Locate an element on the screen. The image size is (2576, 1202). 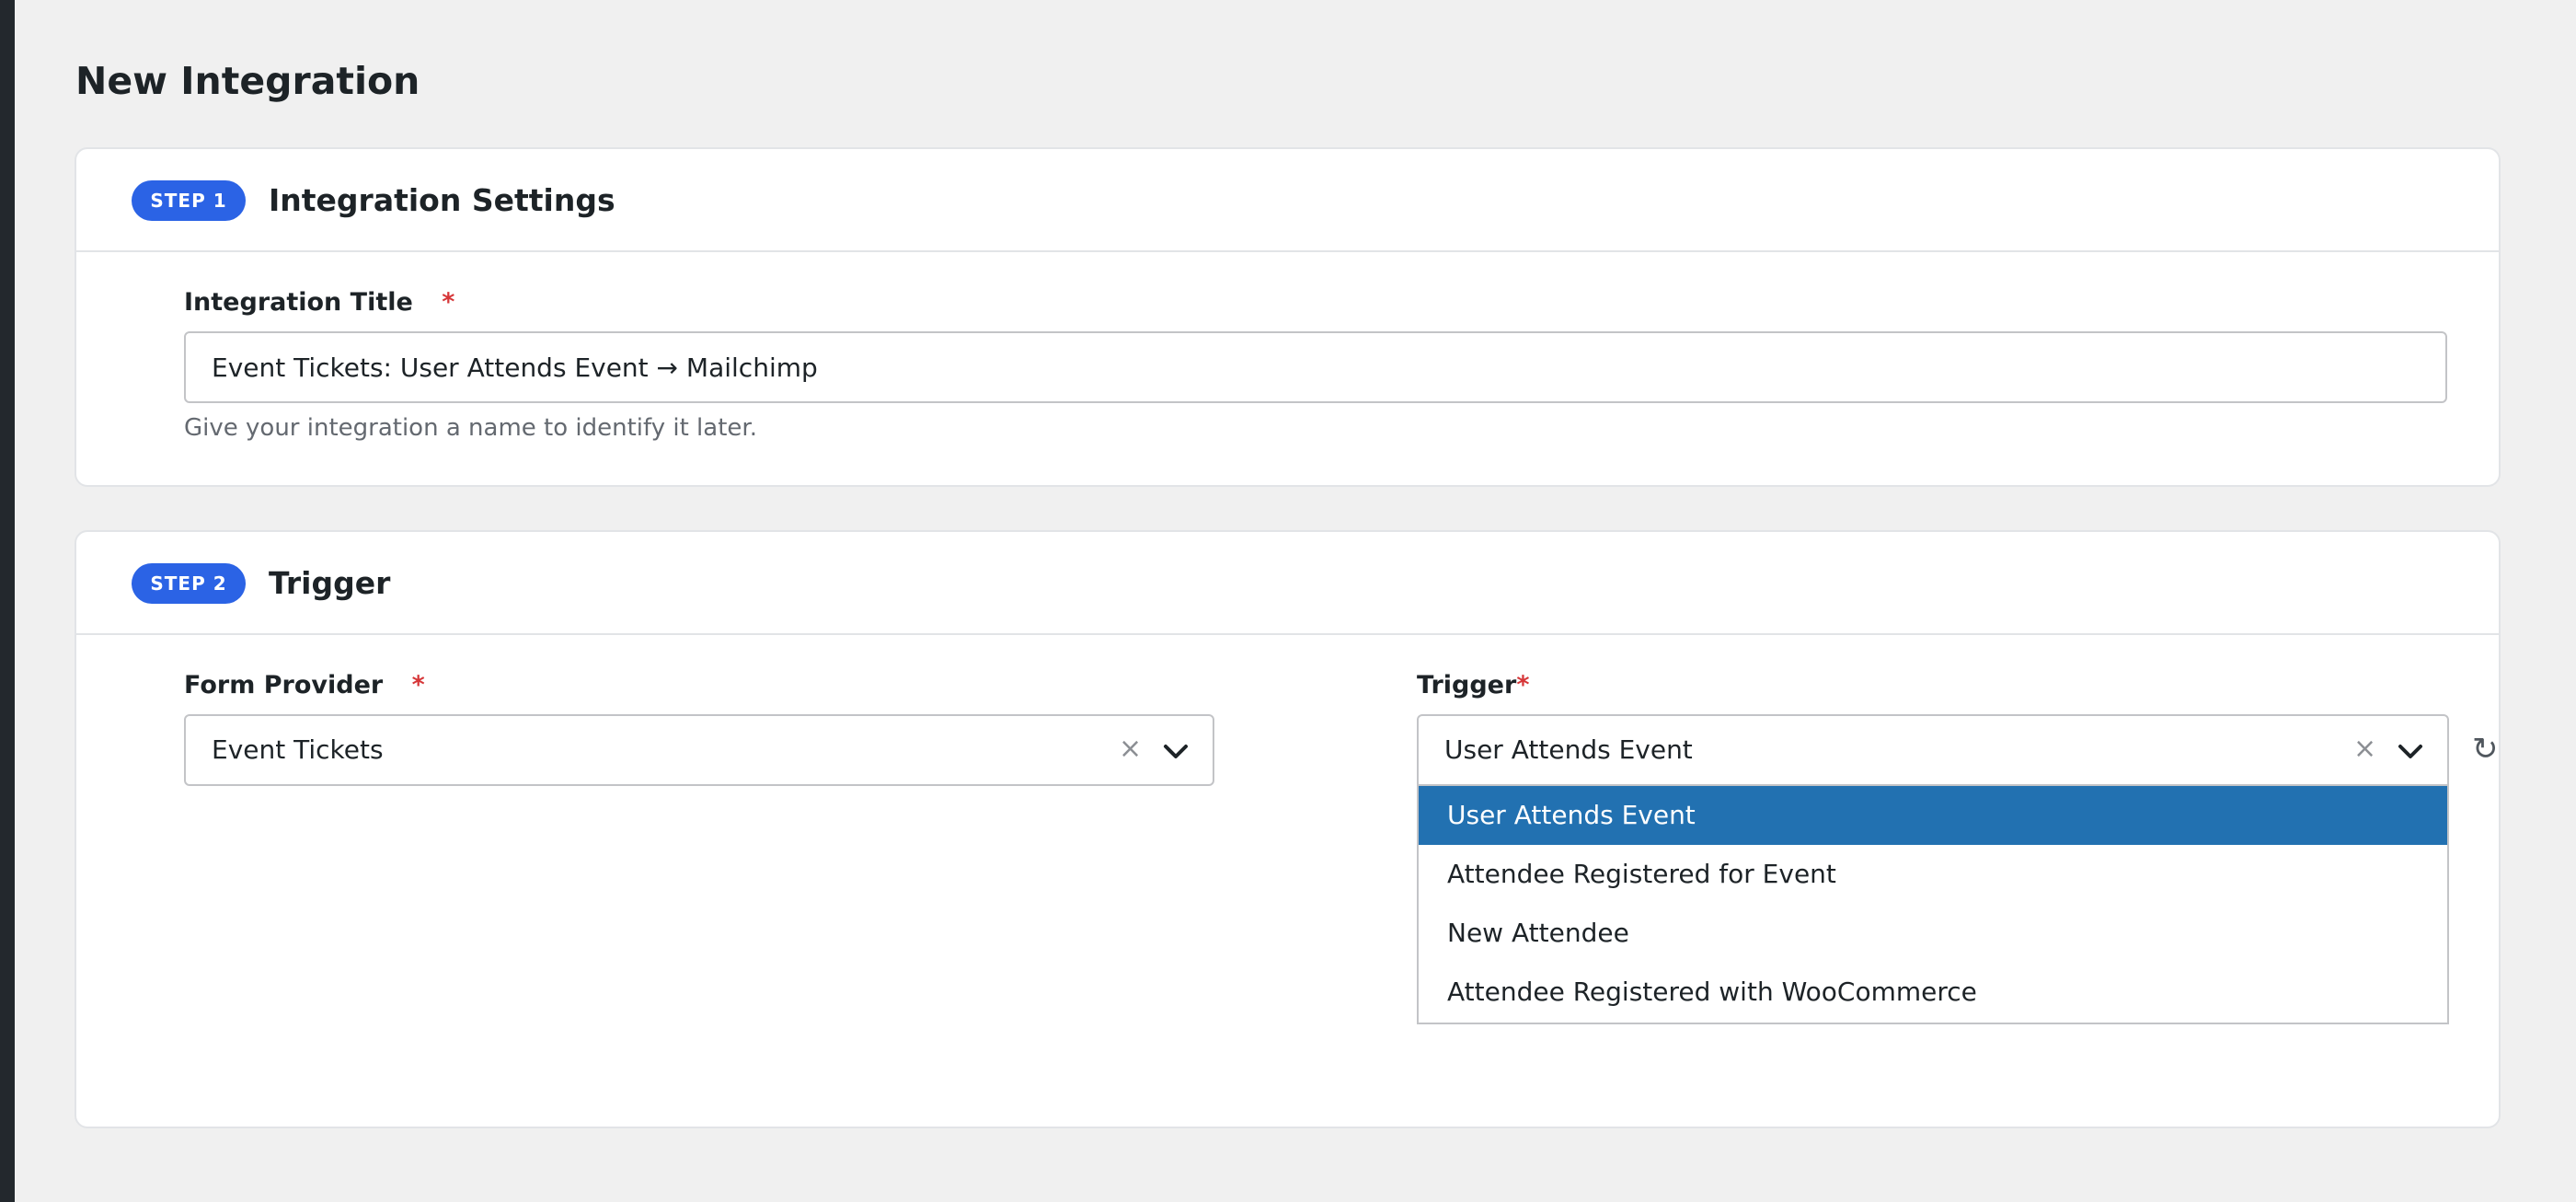
form-provider-value: Event Tickets is located at coordinates (298, 749).